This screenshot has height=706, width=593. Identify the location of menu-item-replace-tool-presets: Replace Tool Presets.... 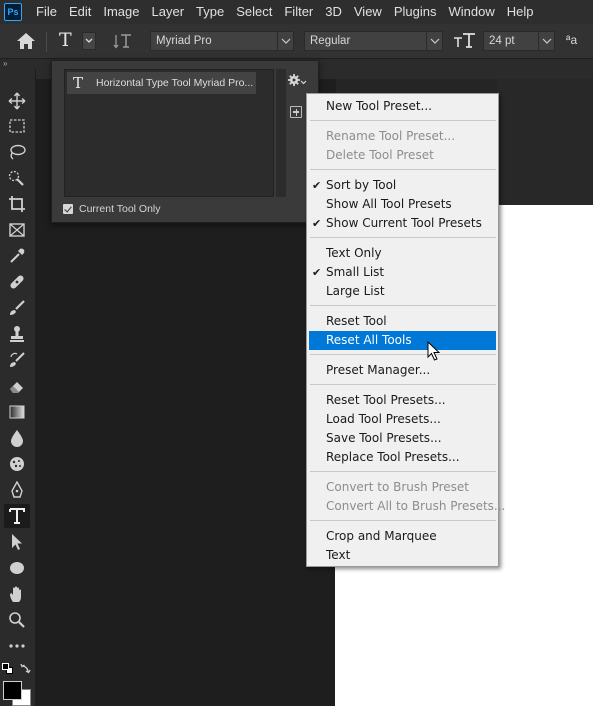
(402, 457).